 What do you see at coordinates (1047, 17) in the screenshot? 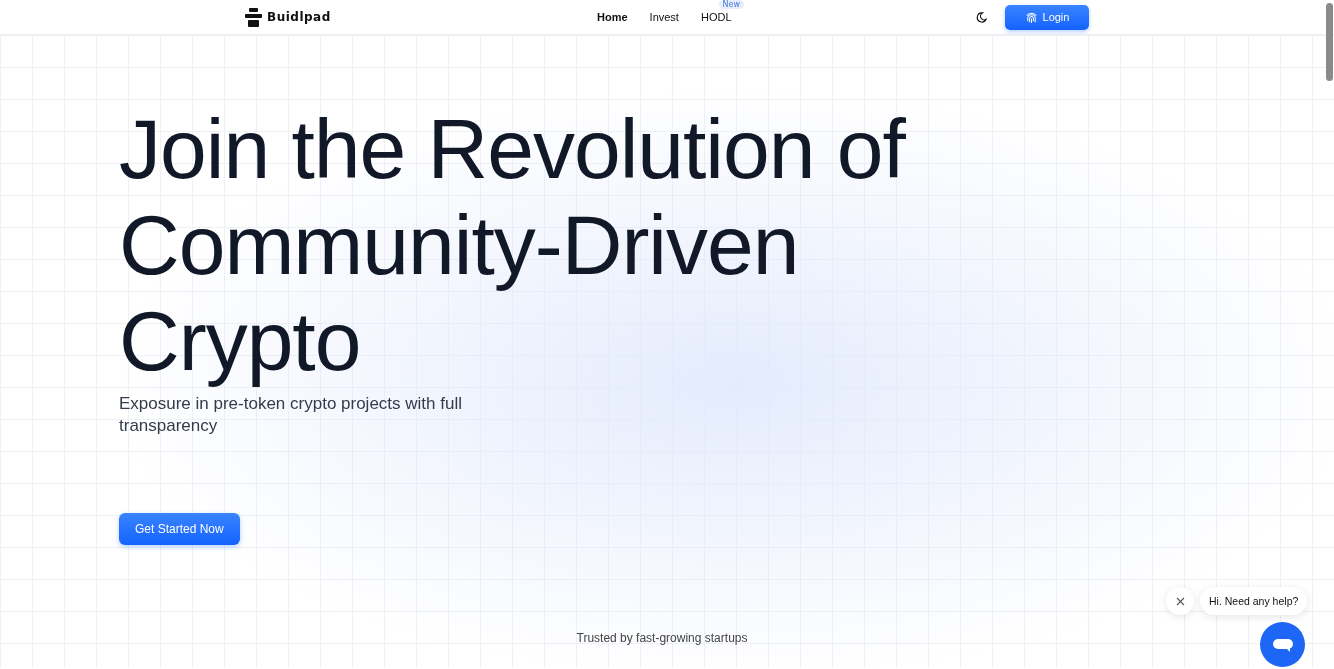
I see `login-button: Login` at bounding box center [1047, 17].